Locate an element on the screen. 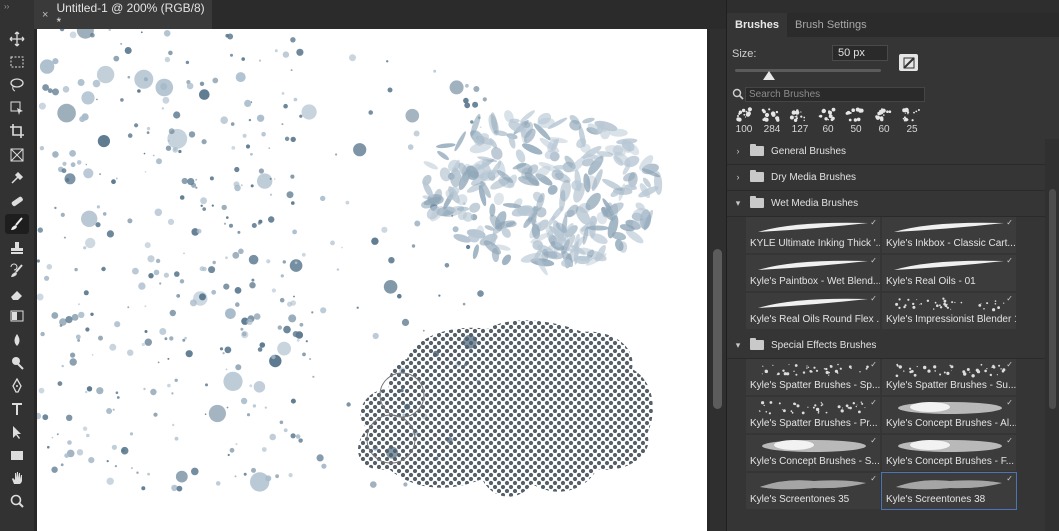 This screenshot has height=531, width=1059. recent-brush-preset: 50 is located at coordinates (856, 121).